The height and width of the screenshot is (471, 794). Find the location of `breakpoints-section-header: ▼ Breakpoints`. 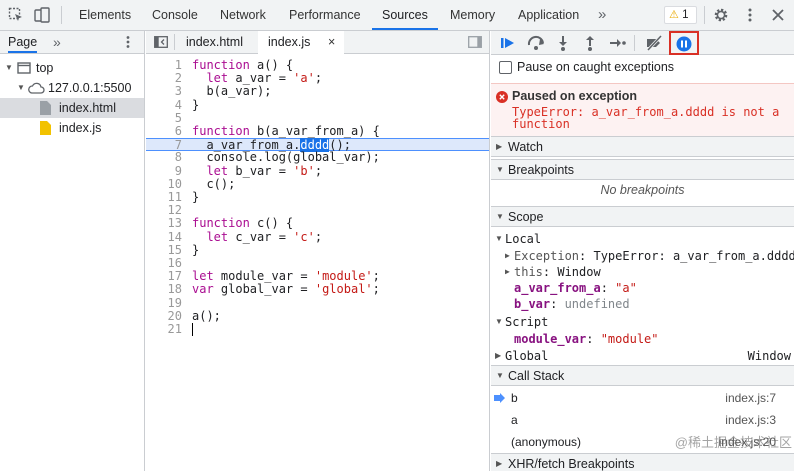

breakpoints-section-header: ▼ Breakpoints is located at coordinates (642, 169).